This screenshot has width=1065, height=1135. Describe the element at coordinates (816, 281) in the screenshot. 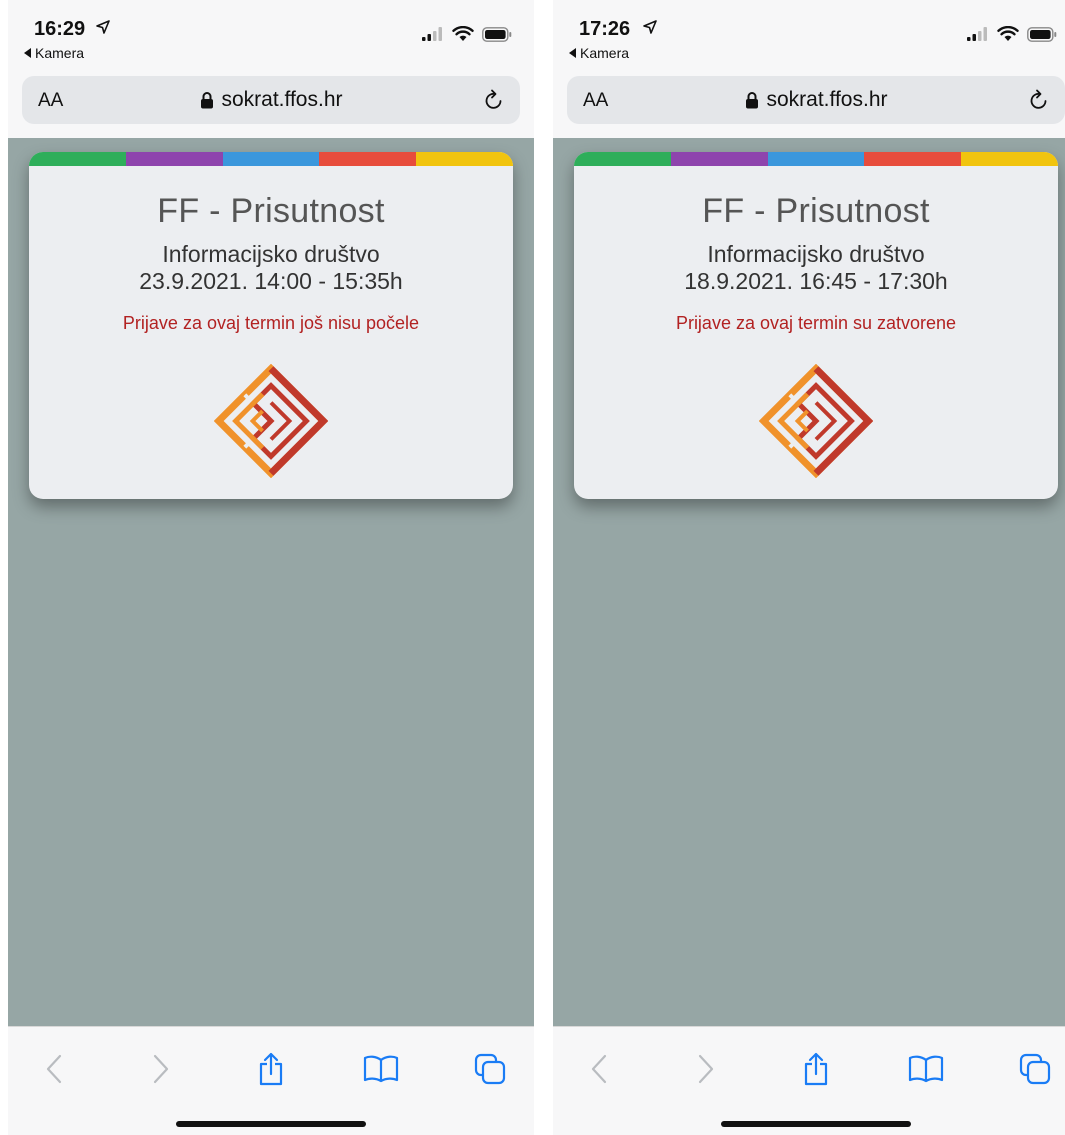

I see `session-datetime: 18.9.2021. 16:45 - 17:30h` at that location.